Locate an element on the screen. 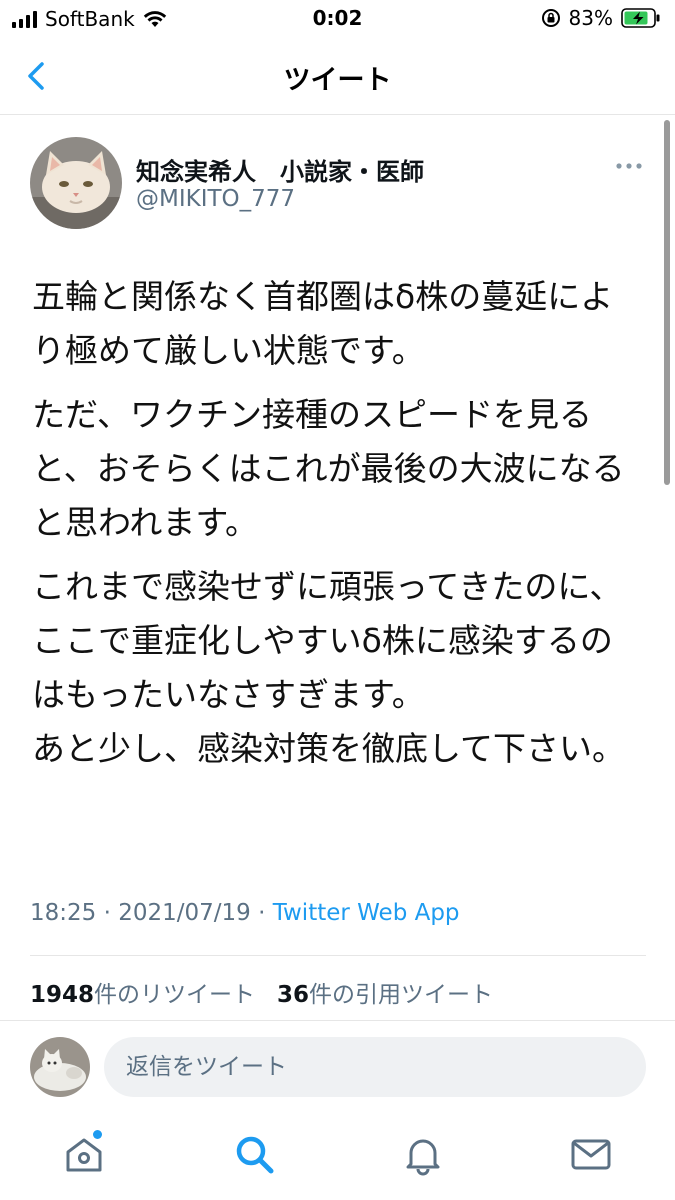 The height and width of the screenshot is (1200, 675). tweet-date: 2021/07/19 is located at coordinates (184, 913).